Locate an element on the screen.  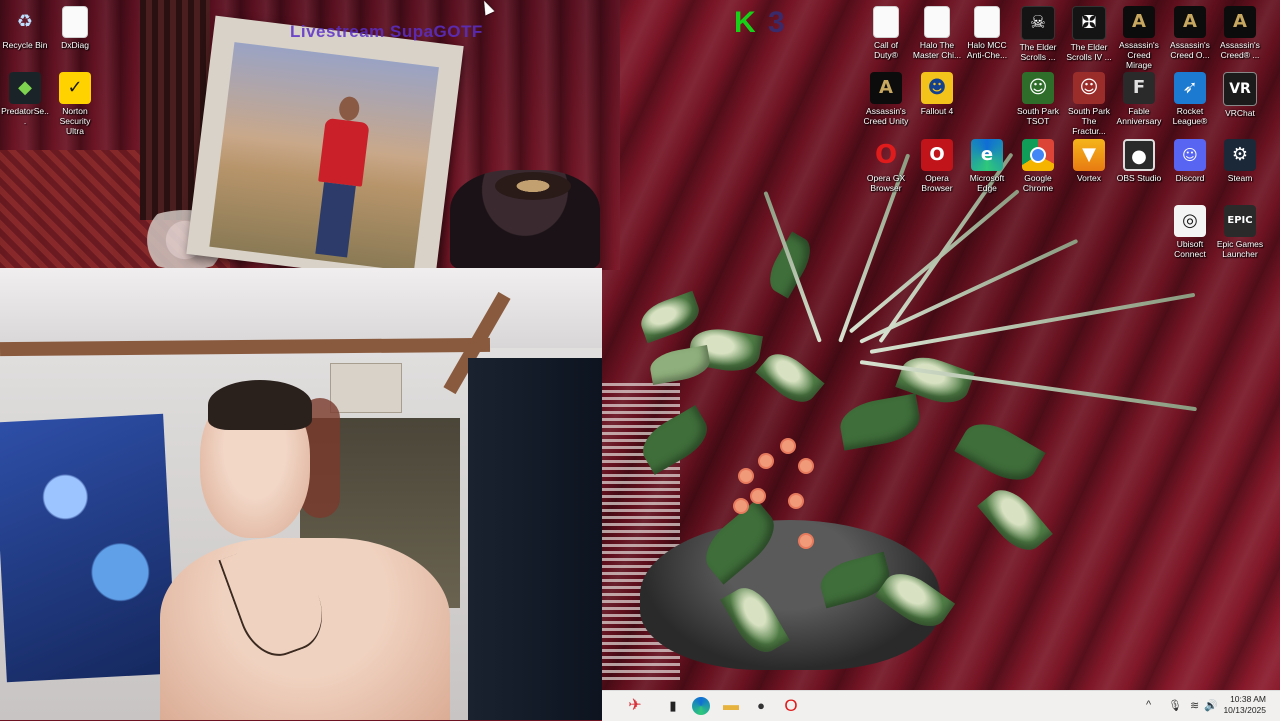
task-view-icon: ▮ is located at coordinates (673, 706).